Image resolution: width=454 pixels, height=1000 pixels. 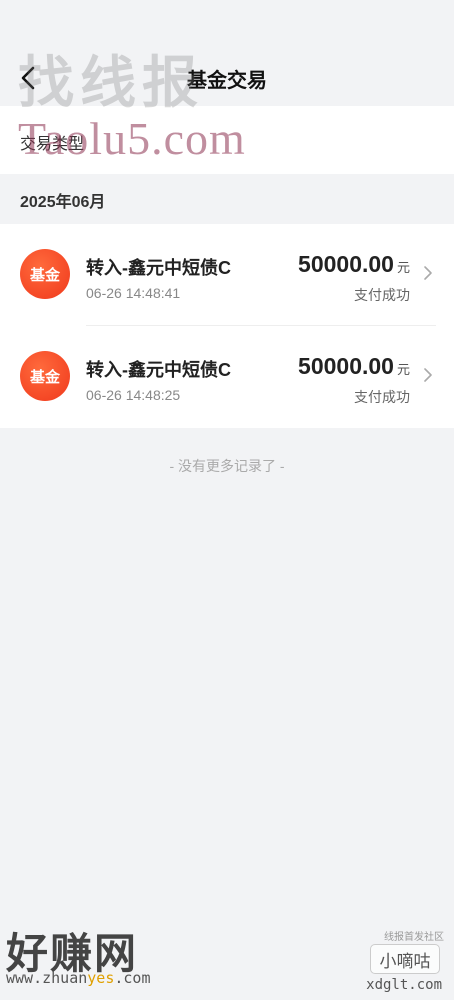 I want to click on watermark-bottom-right-caption: 线报首发社区, so click(x=414, y=937).